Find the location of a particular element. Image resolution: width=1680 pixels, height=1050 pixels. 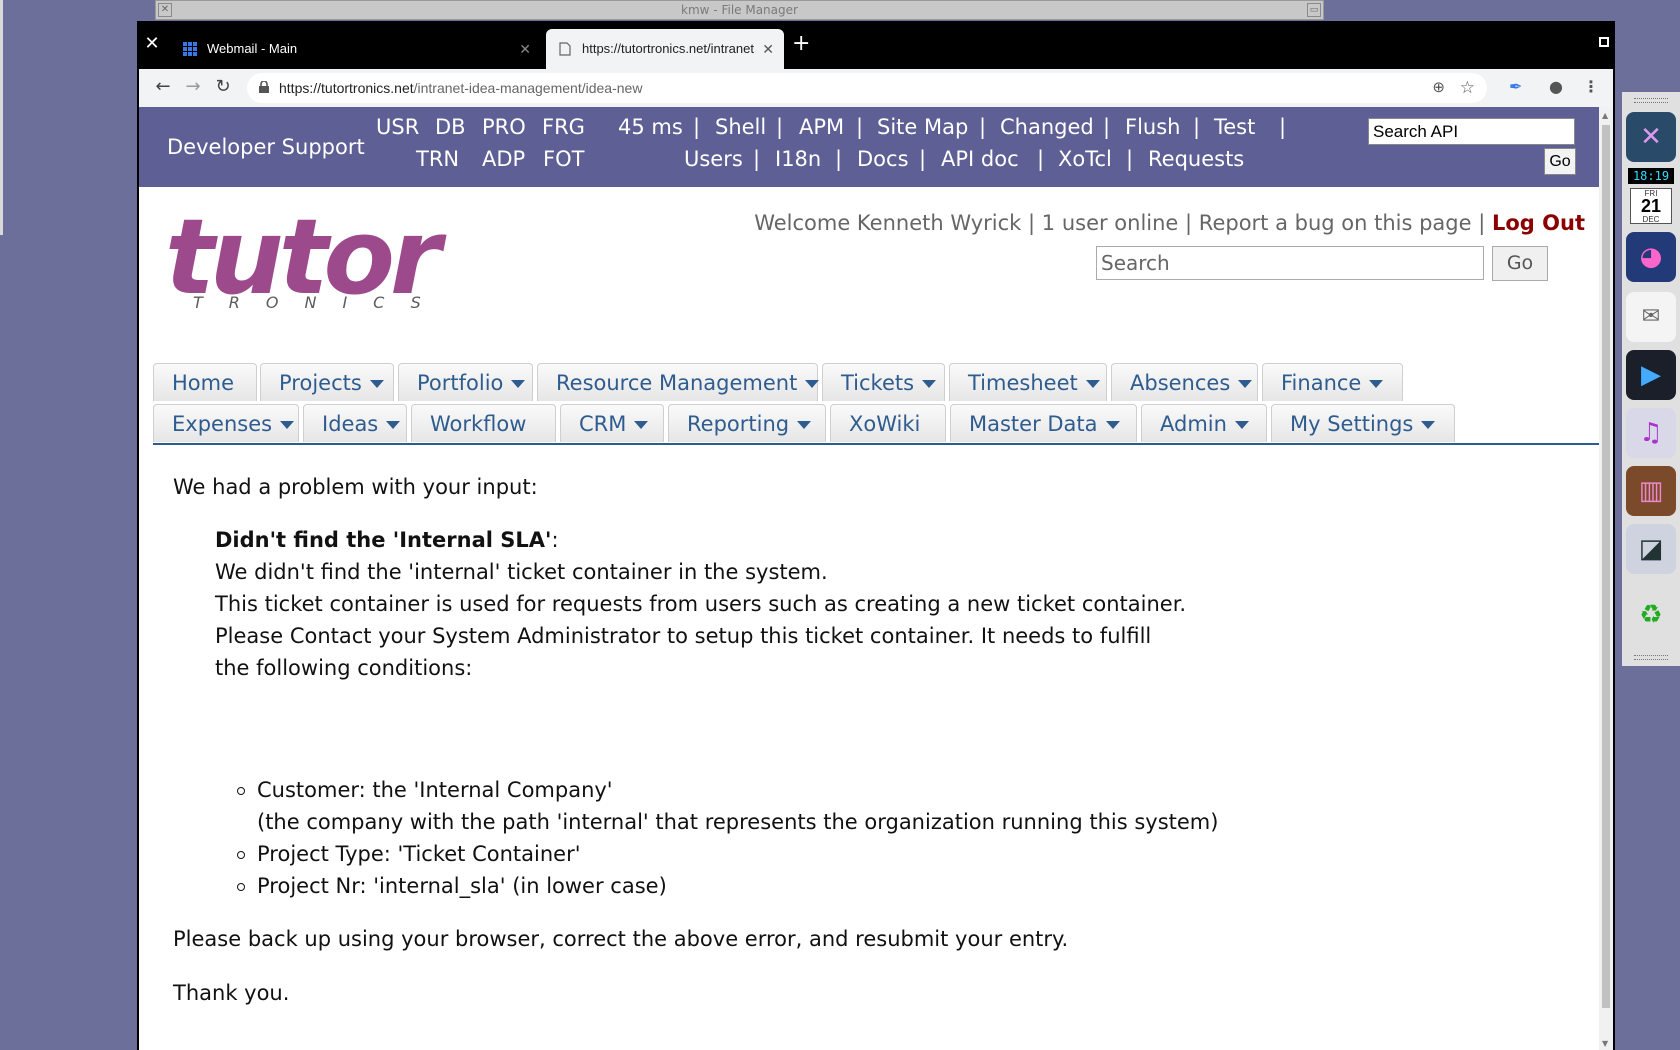

nav-tab-label: Resource Management is located at coordinates (677, 383).